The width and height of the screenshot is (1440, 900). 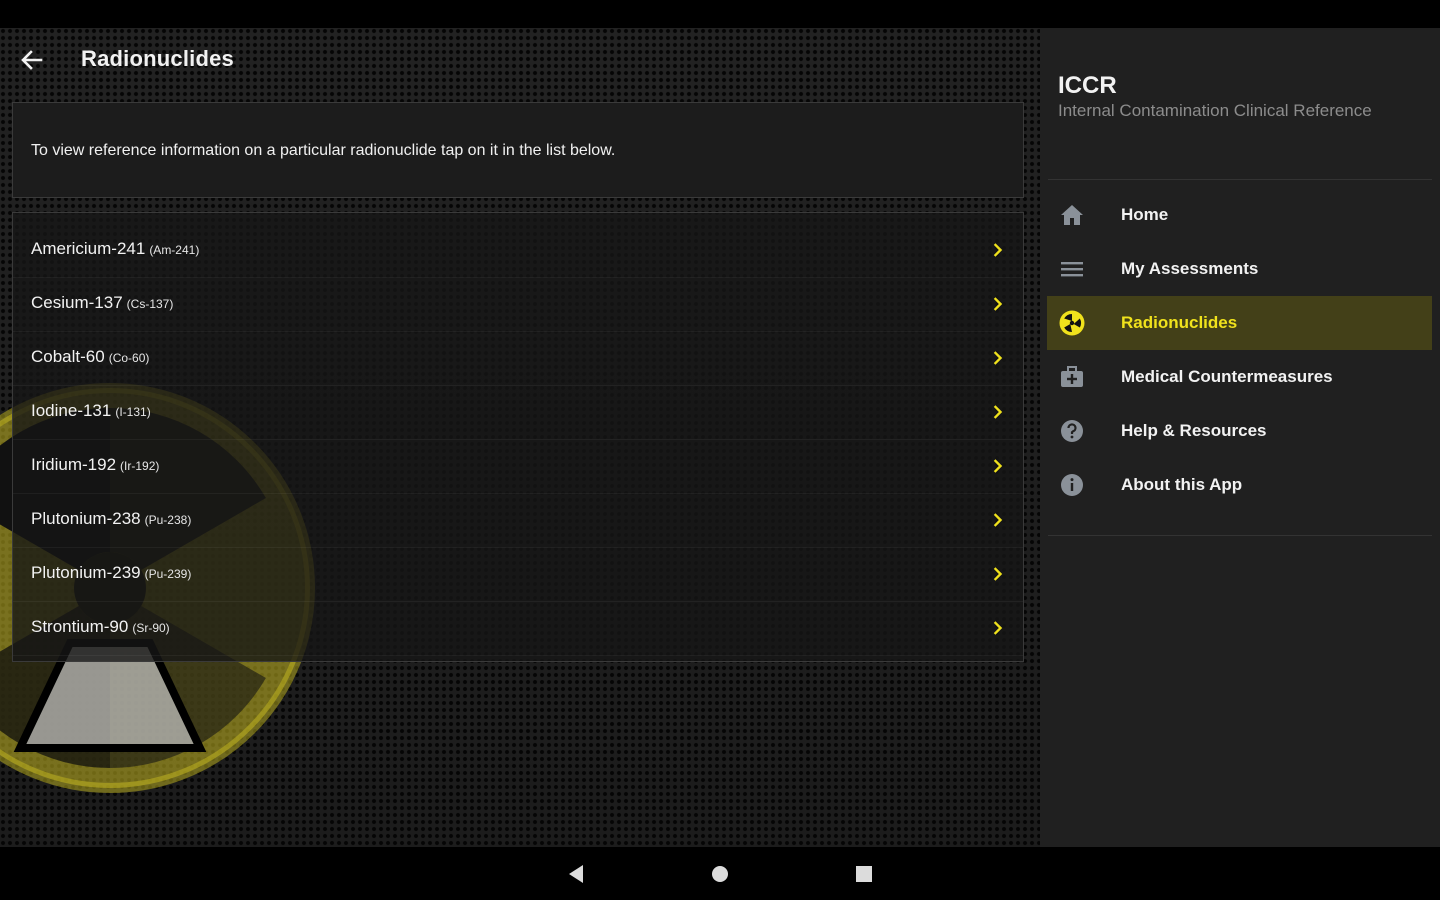 I want to click on back-arrow-icon, so click(x=32, y=60).